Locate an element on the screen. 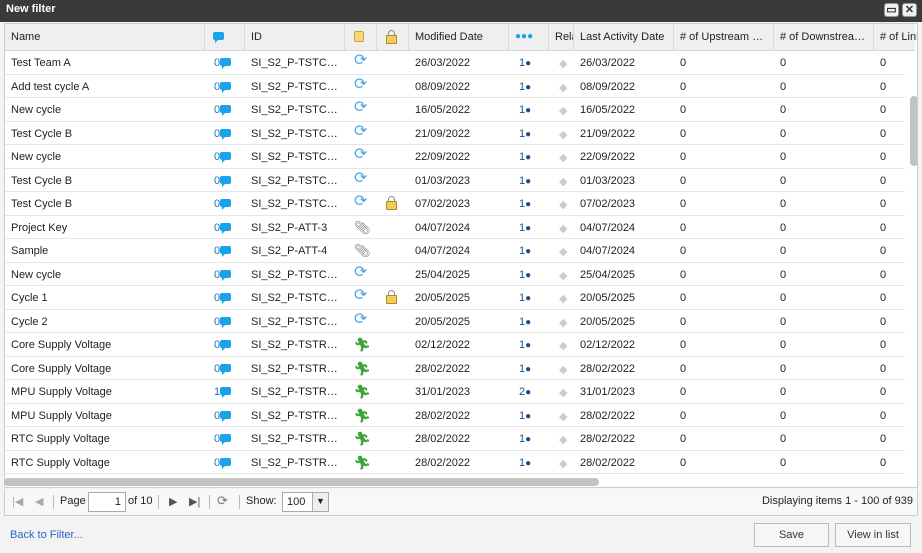 This screenshot has height=553, width=922. vertical-scroll-thumb is located at coordinates (913, 131).